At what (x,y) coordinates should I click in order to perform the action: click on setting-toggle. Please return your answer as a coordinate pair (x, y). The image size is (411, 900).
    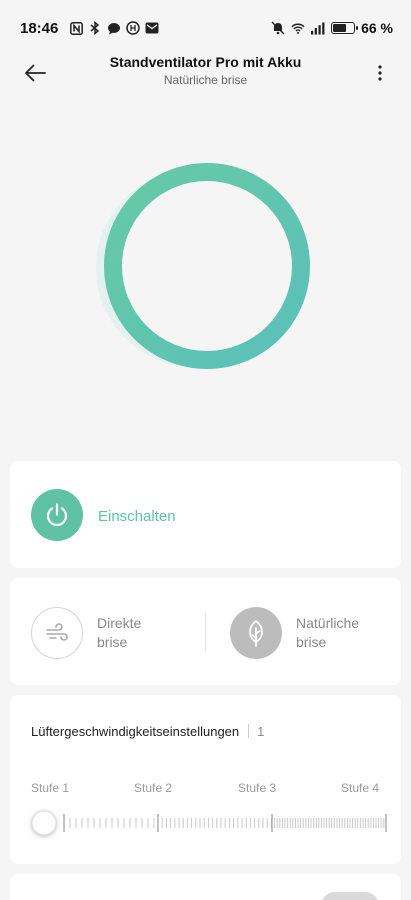
    Looking at the image, I should click on (350, 896).